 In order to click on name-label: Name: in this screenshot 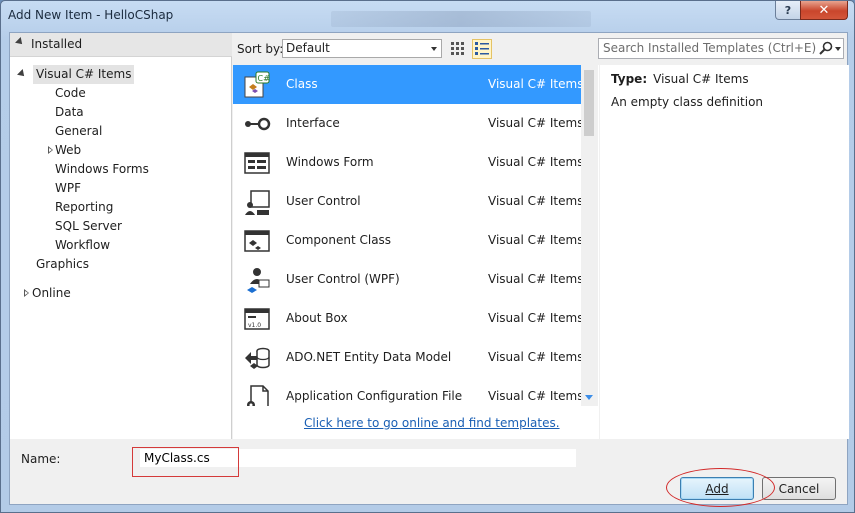, I will do `click(41, 459)`.